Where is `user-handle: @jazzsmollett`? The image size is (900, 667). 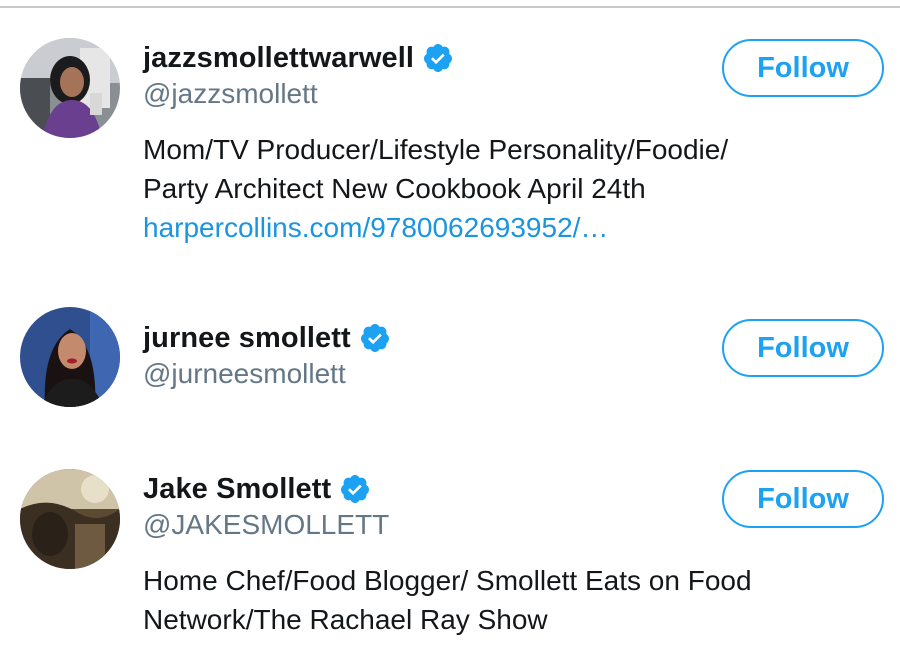 user-handle: @jazzsmollett is located at coordinates (230, 93).